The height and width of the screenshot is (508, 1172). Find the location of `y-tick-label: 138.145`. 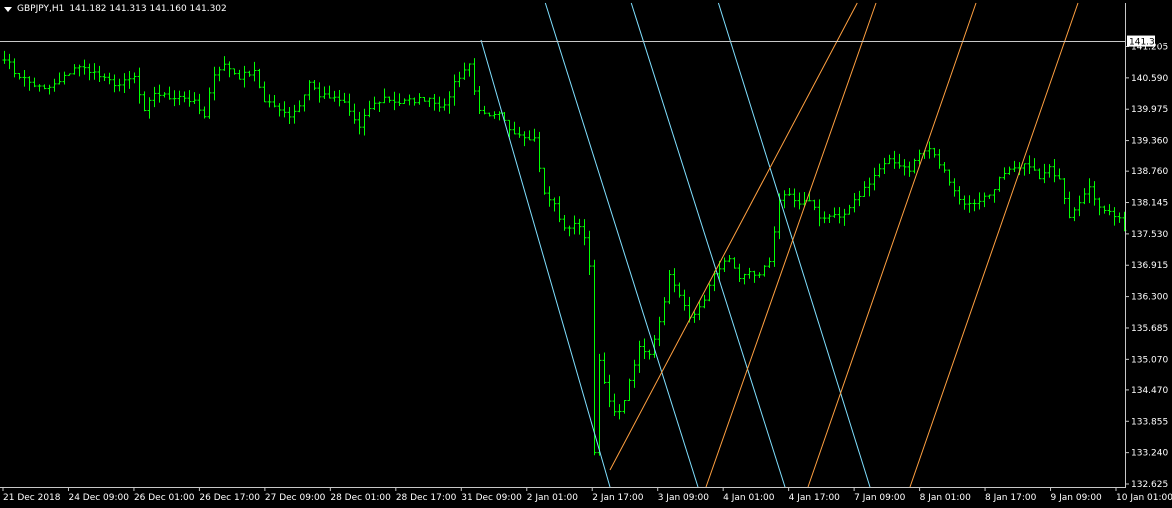

y-tick-label: 138.145 is located at coordinates (1149, 204).